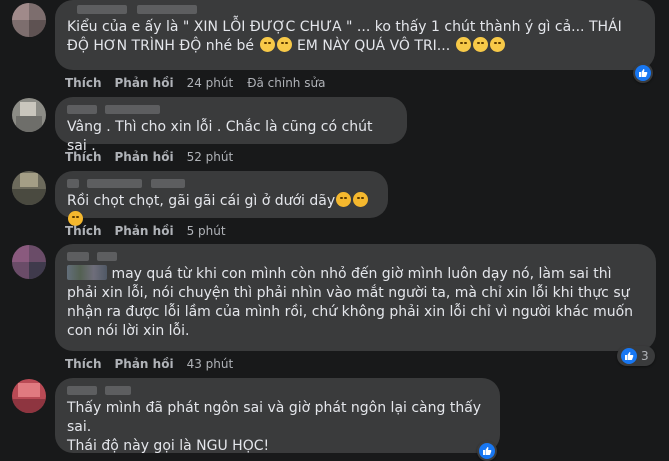 The image size is (669, 461). What do you see at coordinates (87, 272) in the screenshot?
I see `blurred-mention` at bounding box center [87, 272].